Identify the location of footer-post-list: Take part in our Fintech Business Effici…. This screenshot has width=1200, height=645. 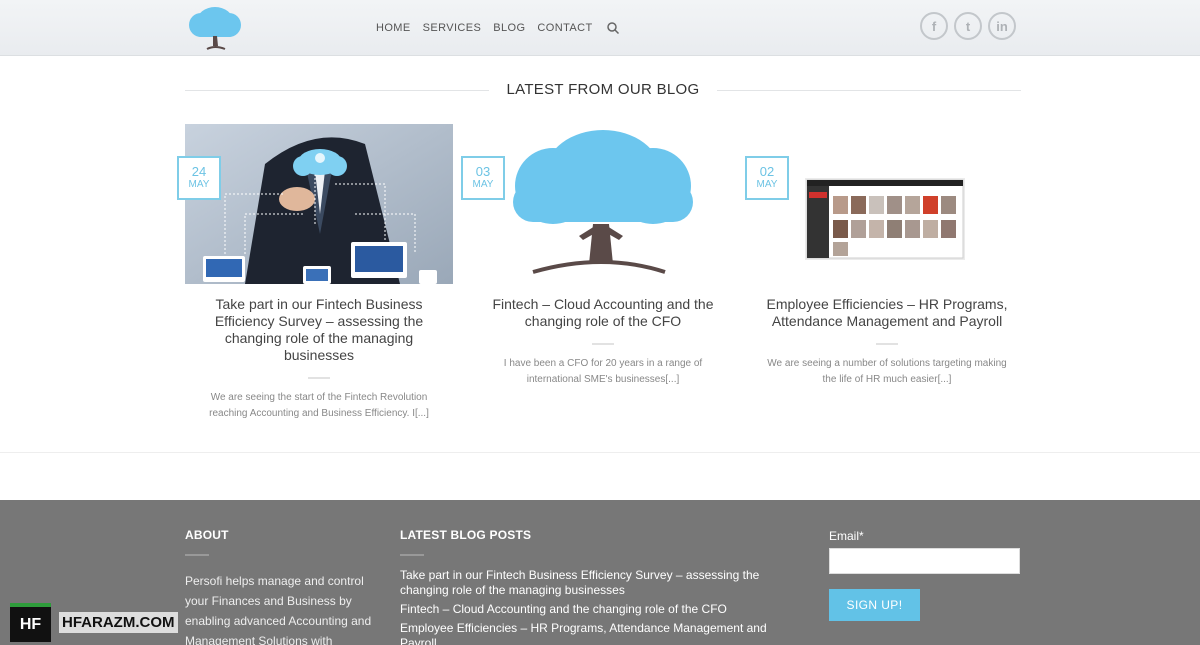
(595, 606).